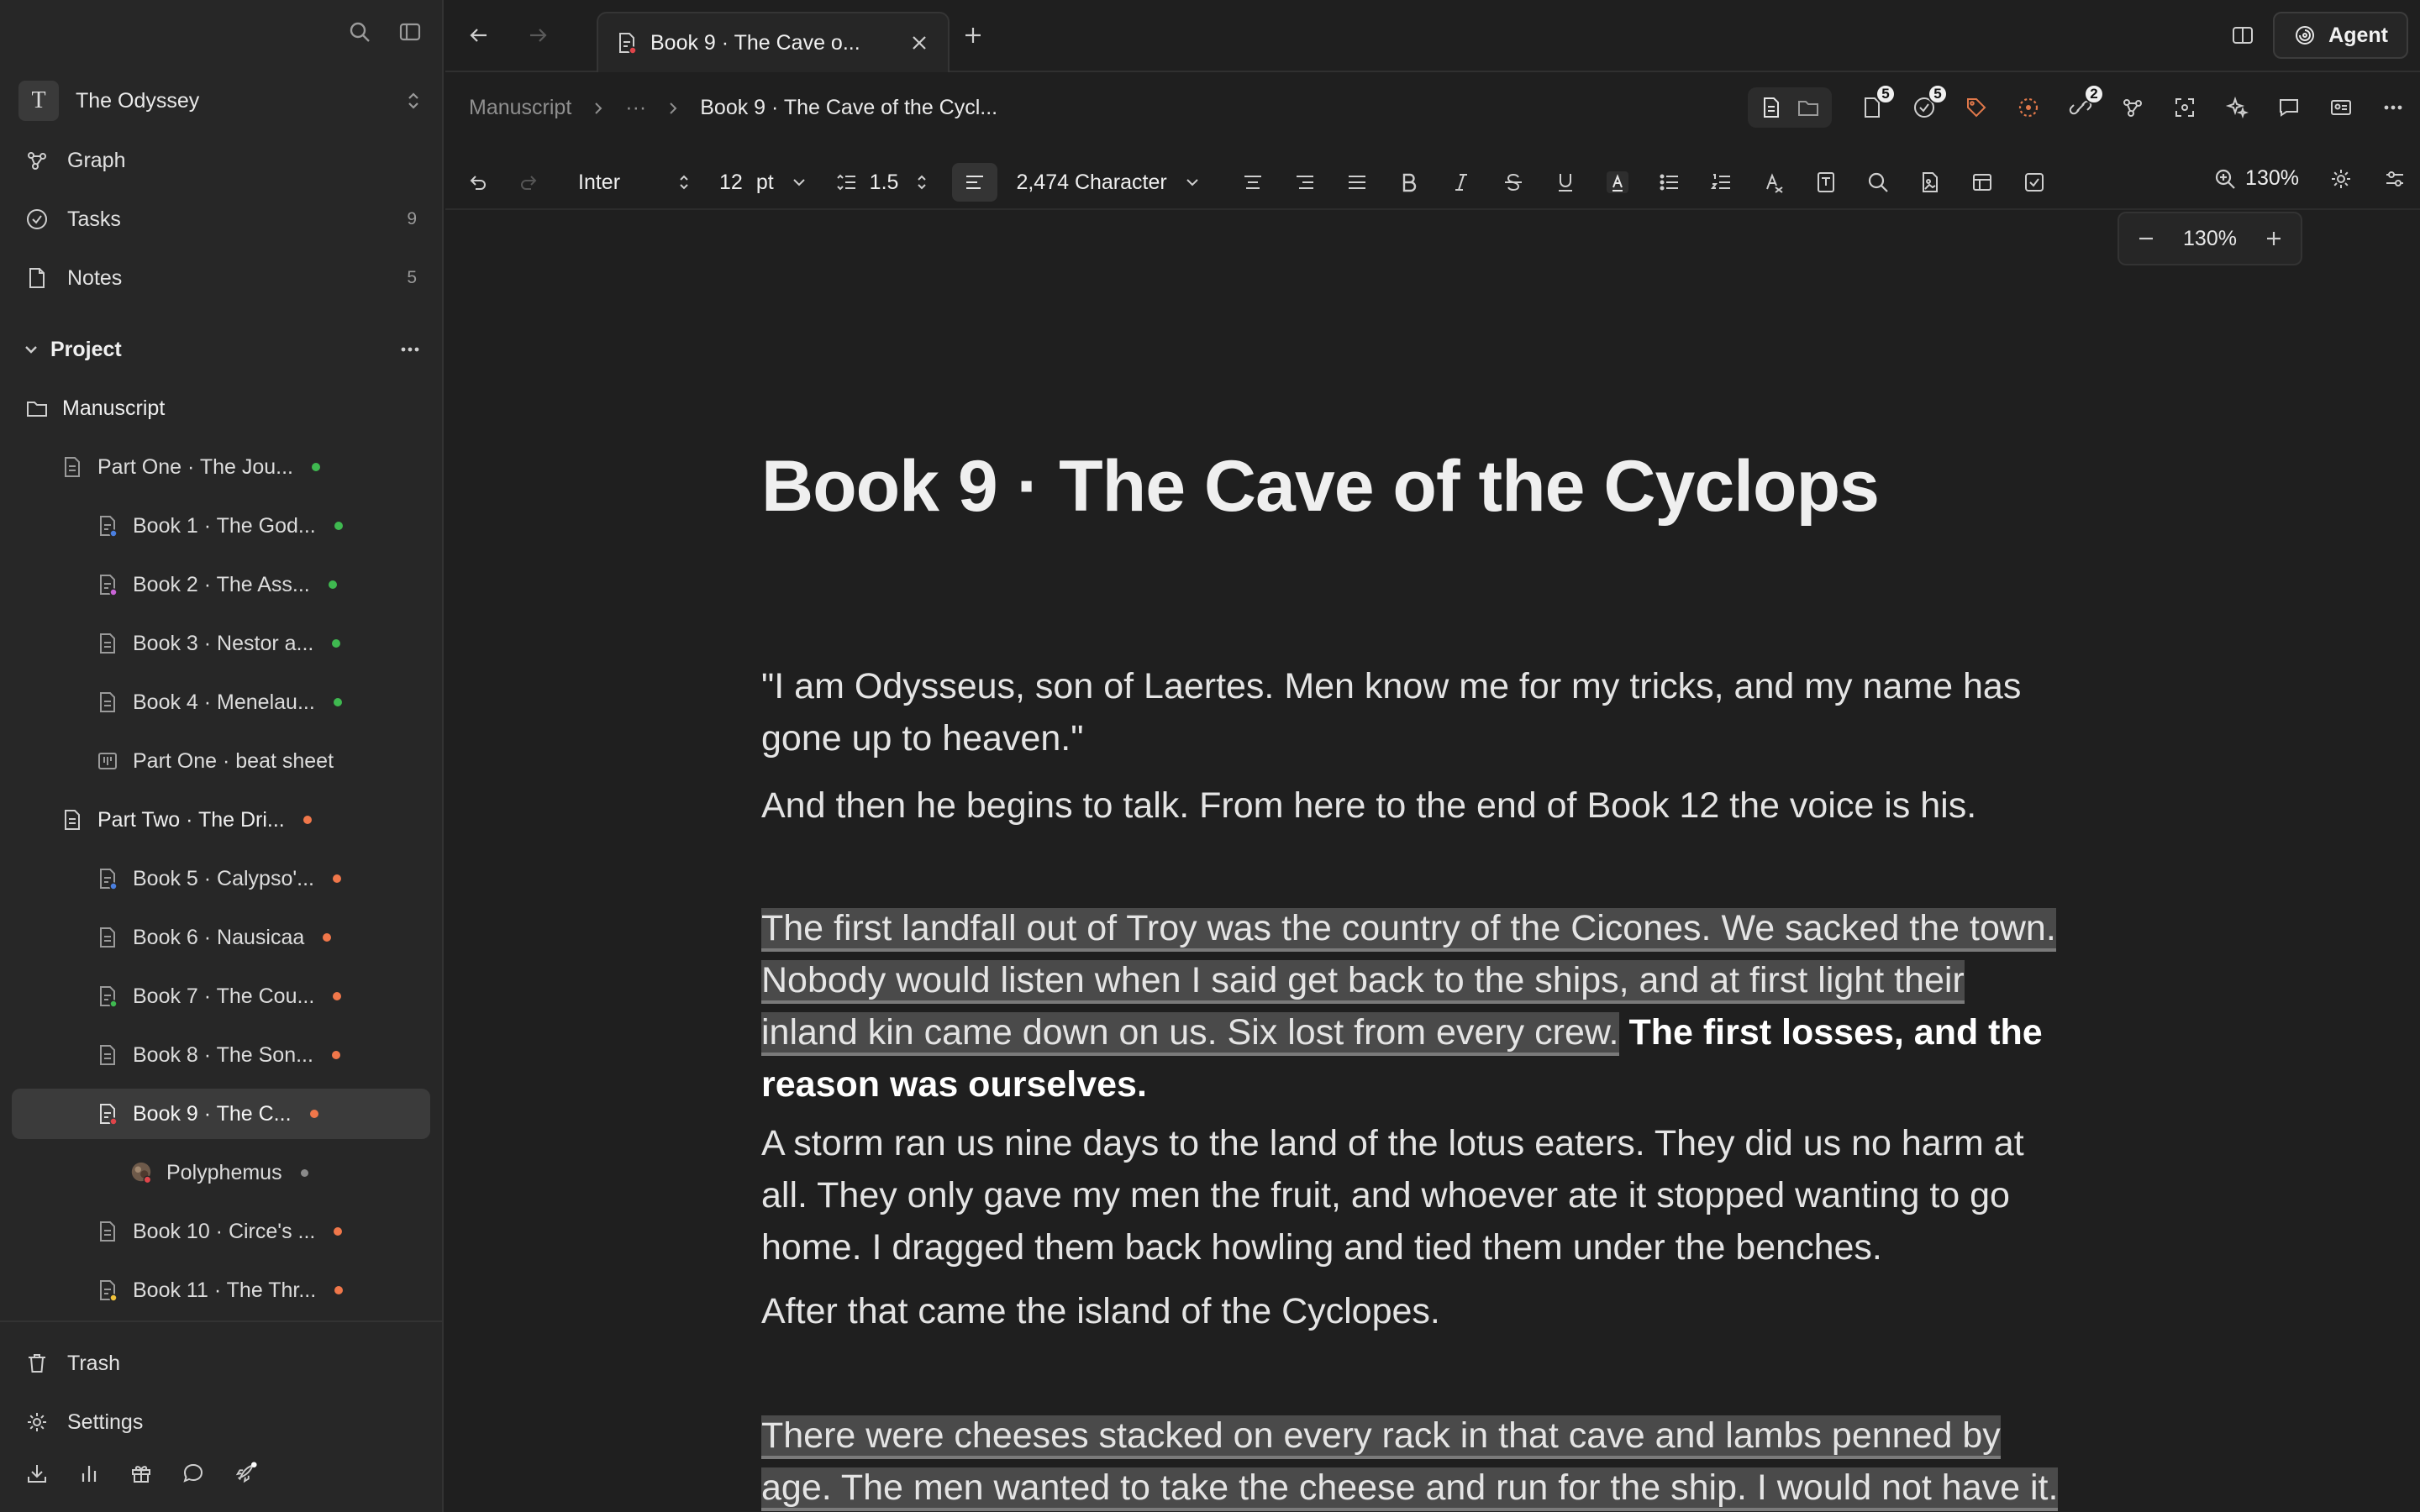 The height and width of the screenshot is (1512, 2420). What do you see at coordinates (1357, 182) in the screenshot?
I see `justify-icon` at bounding box center [1357, 182].